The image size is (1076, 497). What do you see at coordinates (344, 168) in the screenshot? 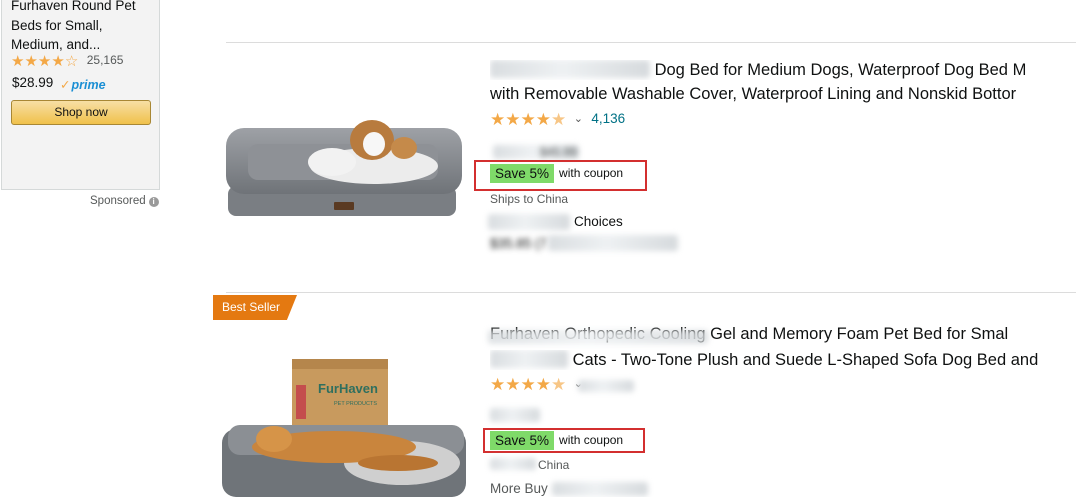
I see `dog-bed-image` at bounding box center [344, 168].